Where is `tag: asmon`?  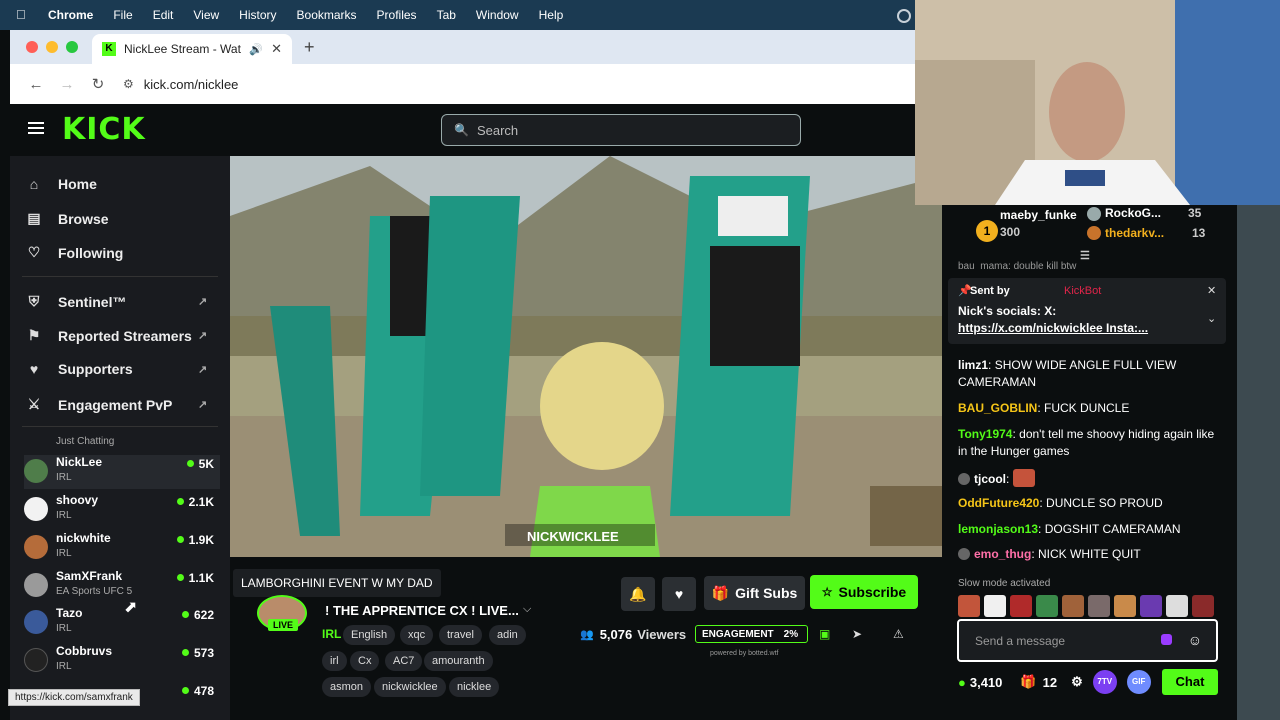
tag: asmon is located at coordinates (347, 687).